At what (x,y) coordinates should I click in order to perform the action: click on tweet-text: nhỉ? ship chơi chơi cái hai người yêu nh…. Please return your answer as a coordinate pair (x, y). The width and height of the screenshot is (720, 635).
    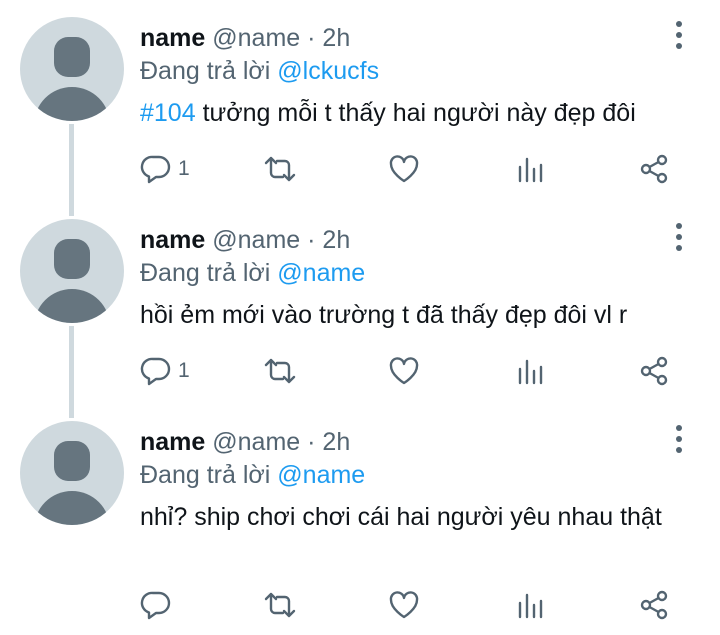
    Looking at the image, I should click on (405, 517).